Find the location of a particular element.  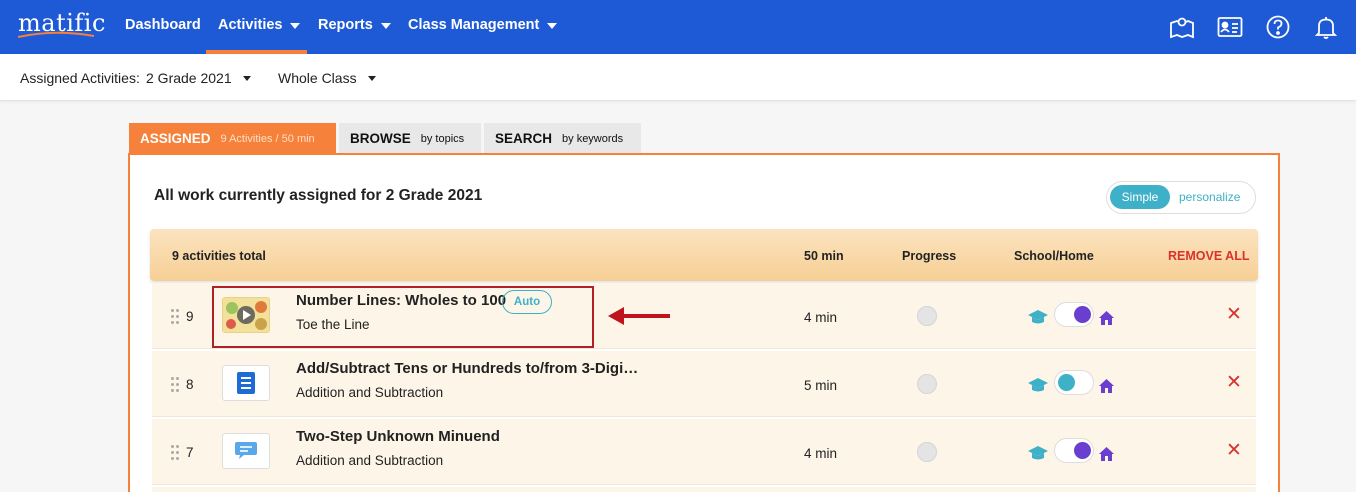

tab-search: SEARCH by keywords is located at coordinates (562, 138).